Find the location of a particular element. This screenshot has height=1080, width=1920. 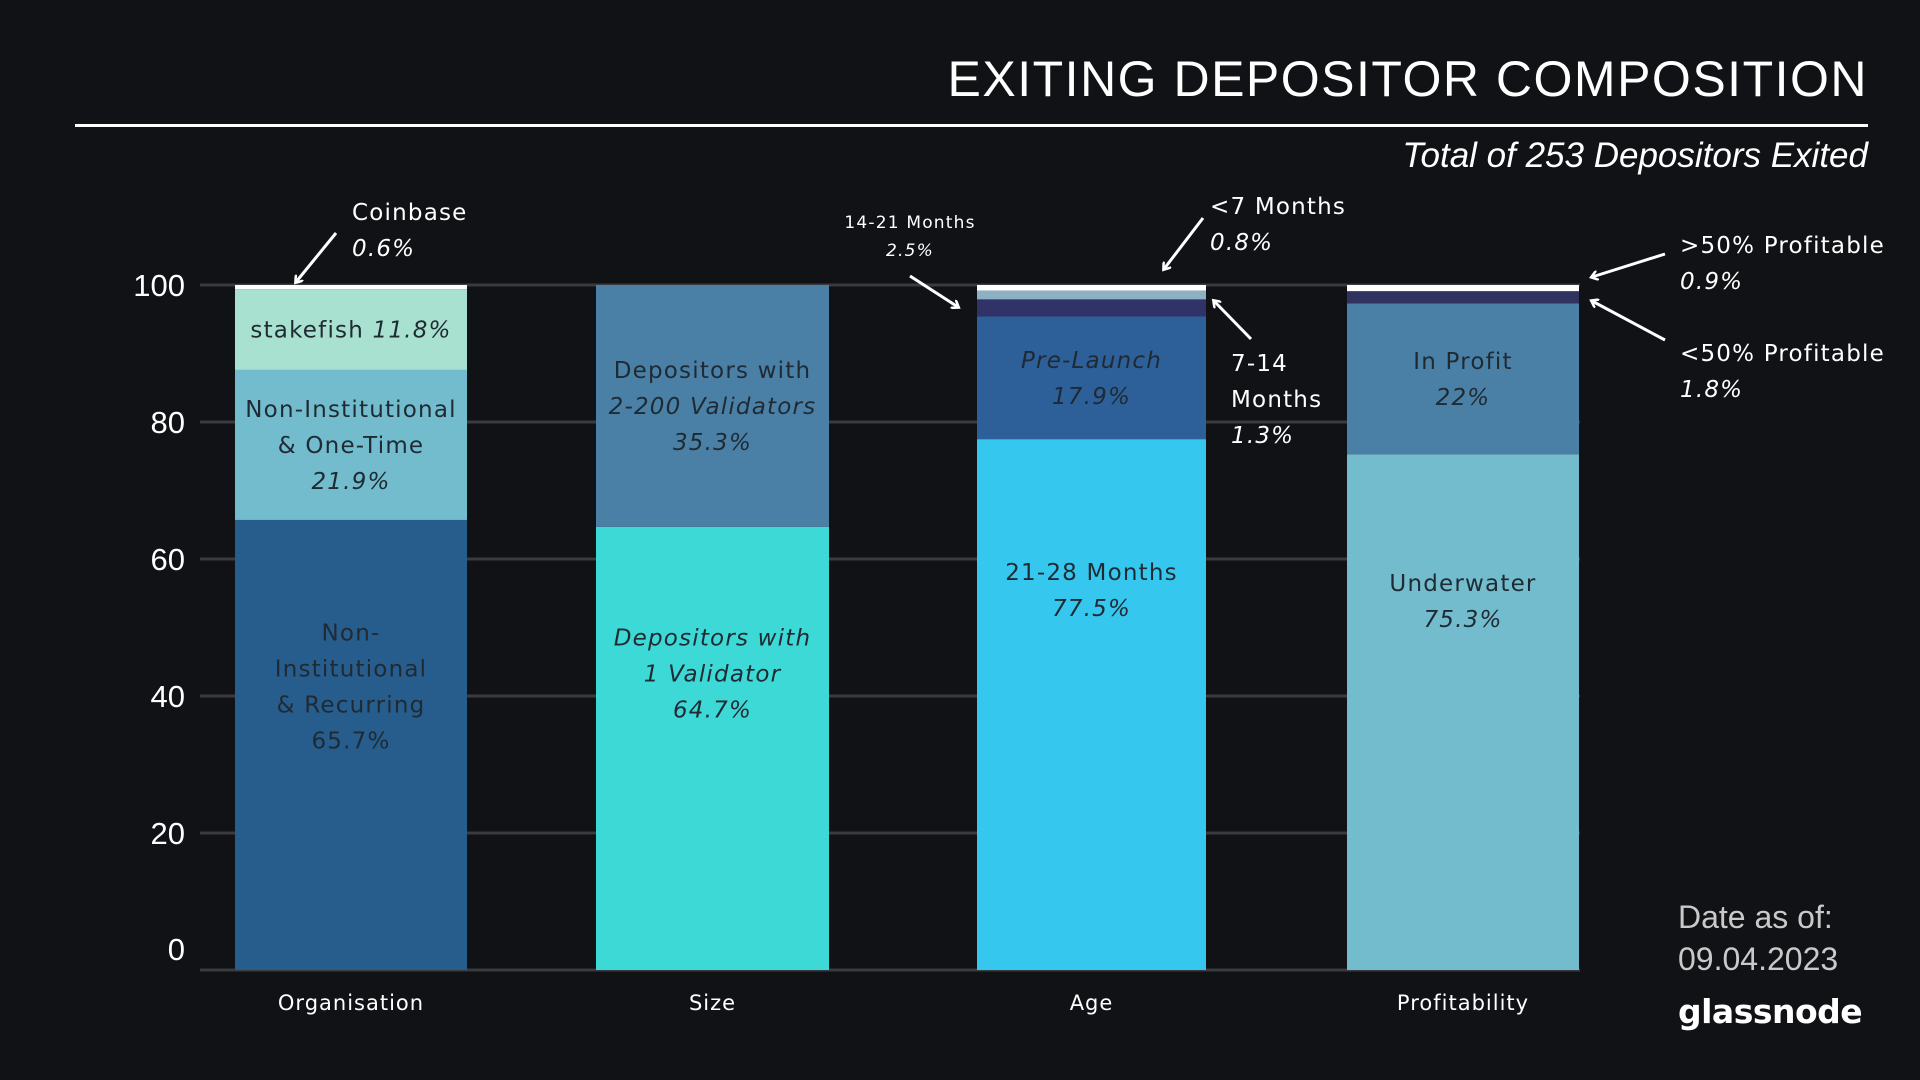

segment-value-label: 65.7% is located at coordinates (350, 741).